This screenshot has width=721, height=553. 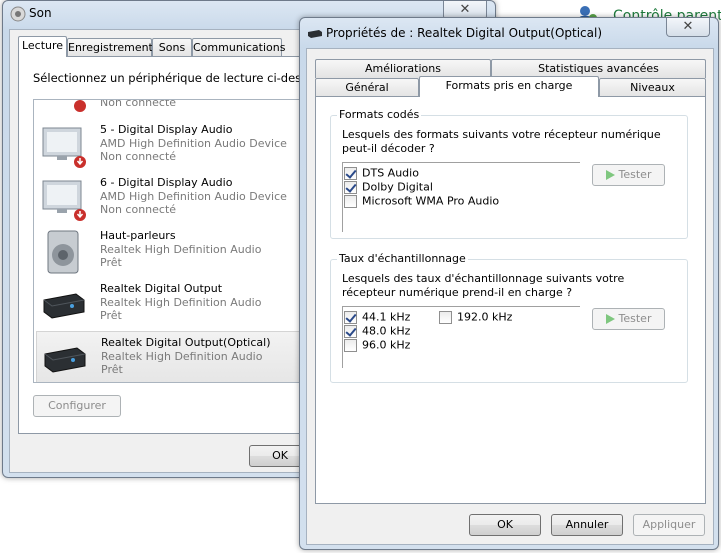 I want to click on tab-general: Général, so click(x=367, y=87).